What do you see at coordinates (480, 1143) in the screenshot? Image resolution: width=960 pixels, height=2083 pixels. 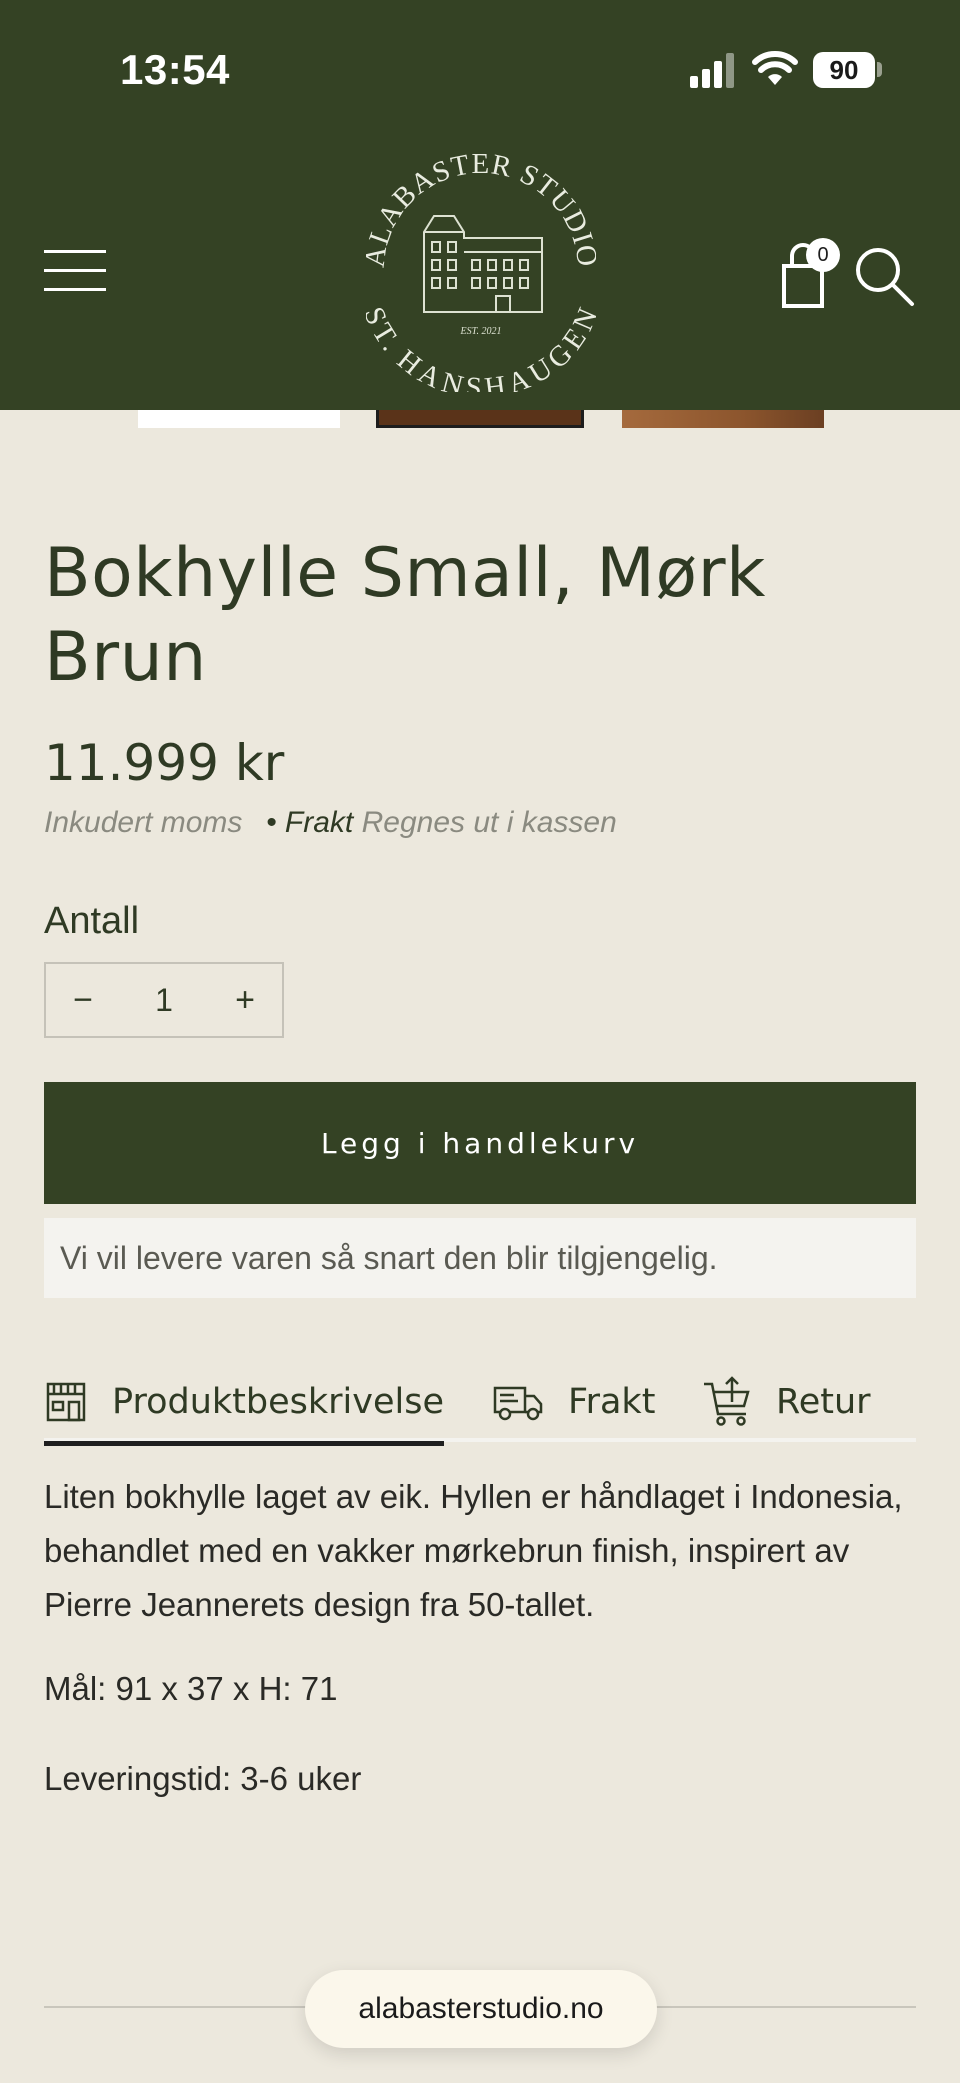 I see `add-to-cart-button: Legg i handlekurv` at bounding box center [480, 1143].